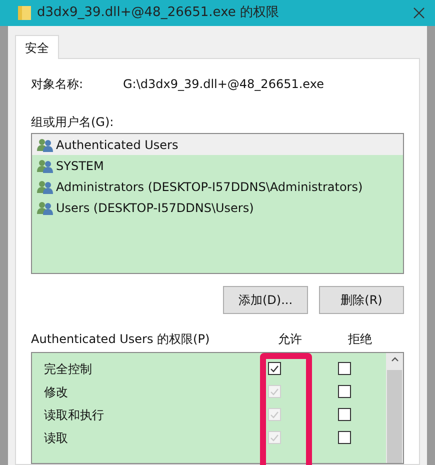  I want to click on user-name: Users (DESKTOP-I57DDNS\Users), so click(155, 208).